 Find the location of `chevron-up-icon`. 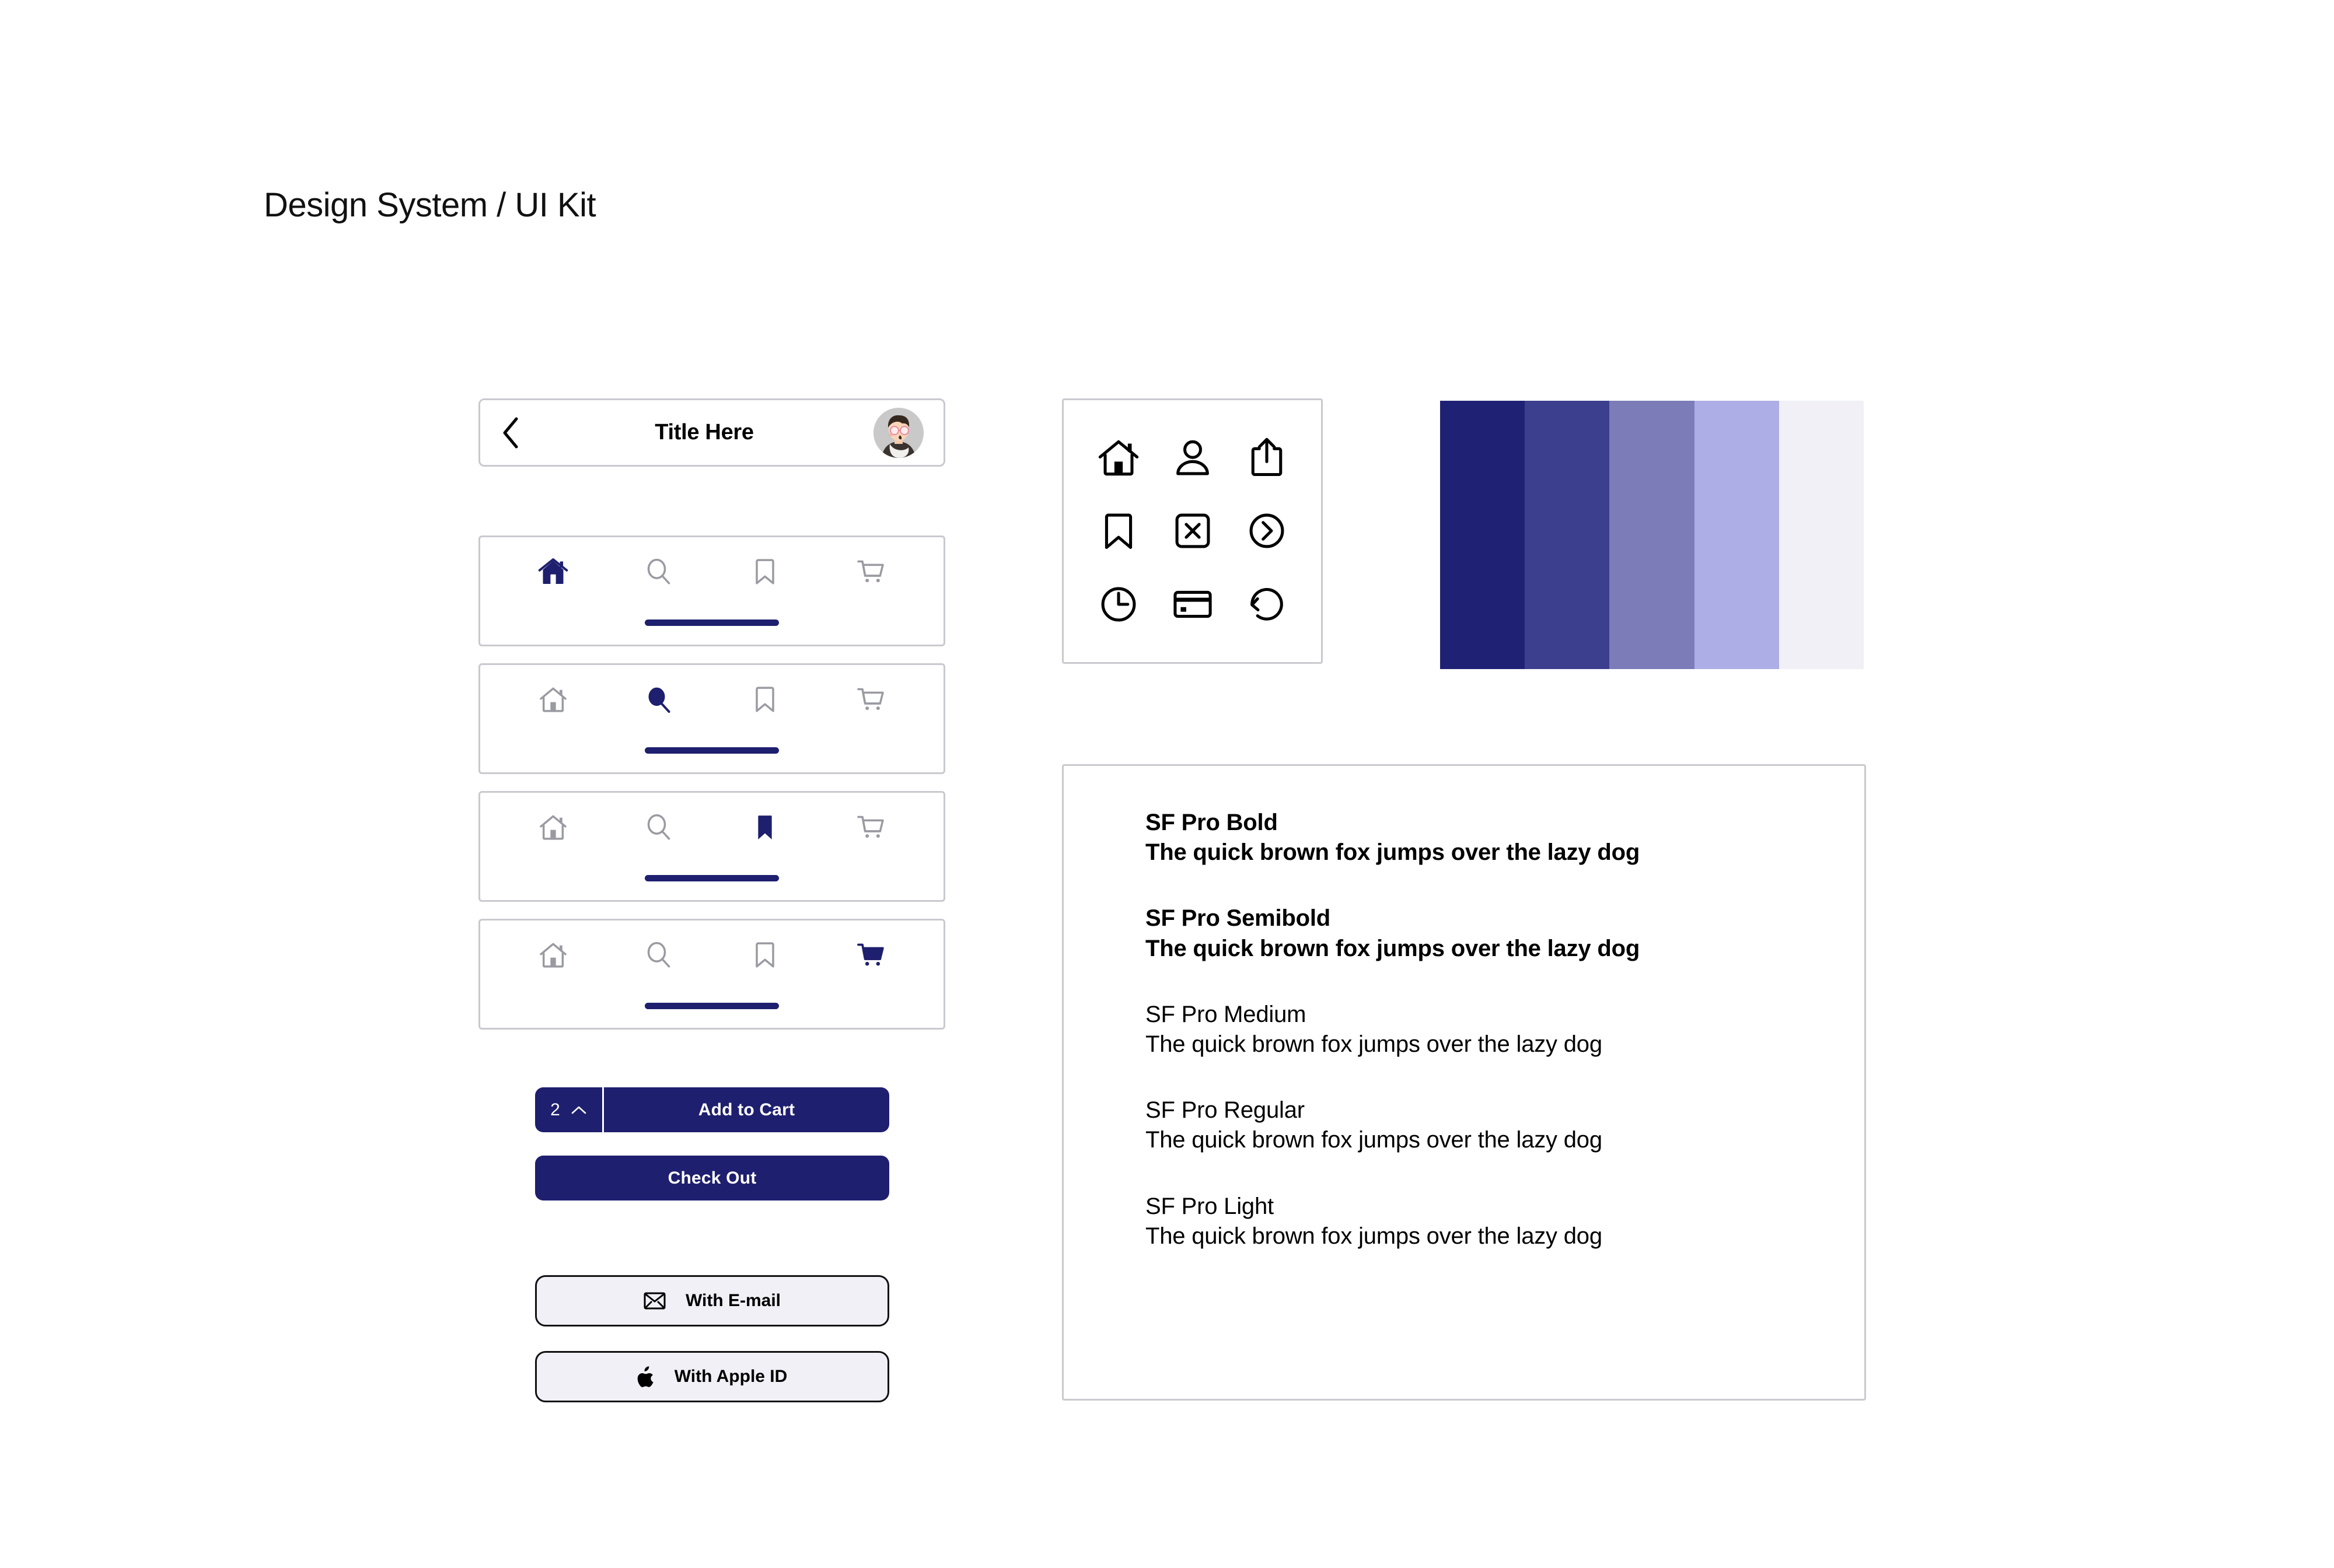

chevron-up-icon is located at coordinates (579, 1110).